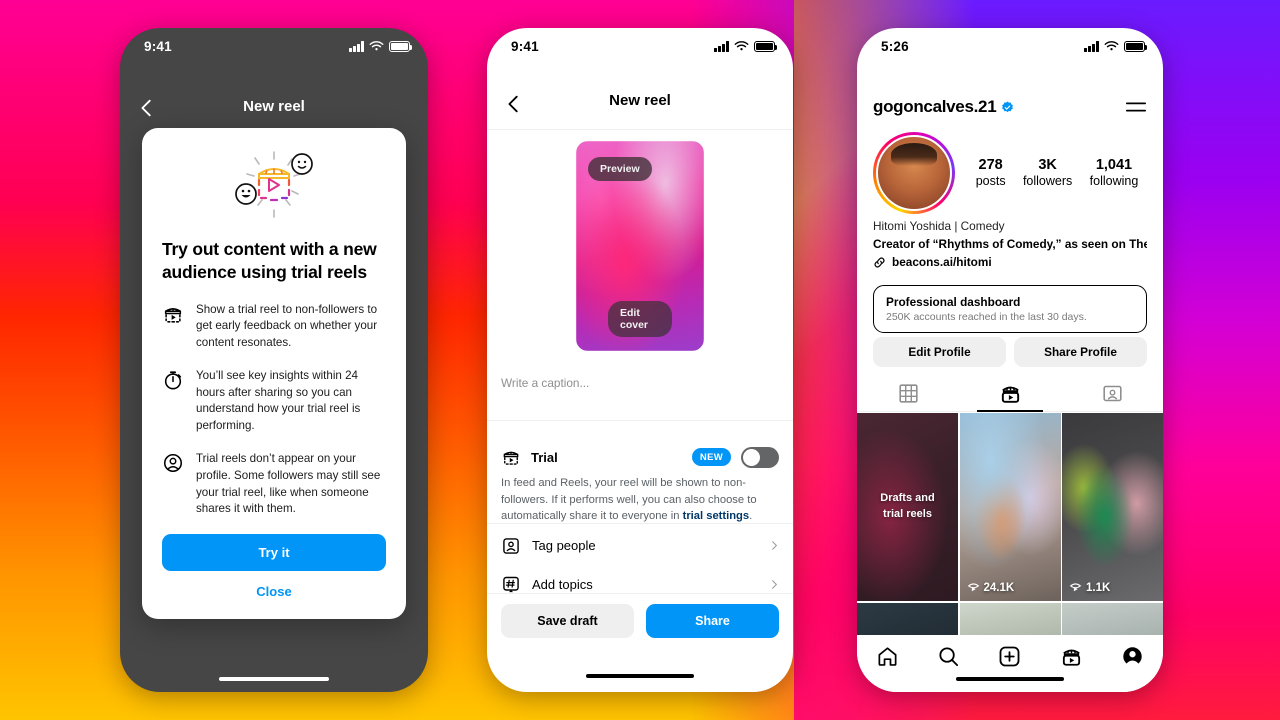 The image size is (1280, 720). I want to click on view-count: 24.1K, so click(990, 587).